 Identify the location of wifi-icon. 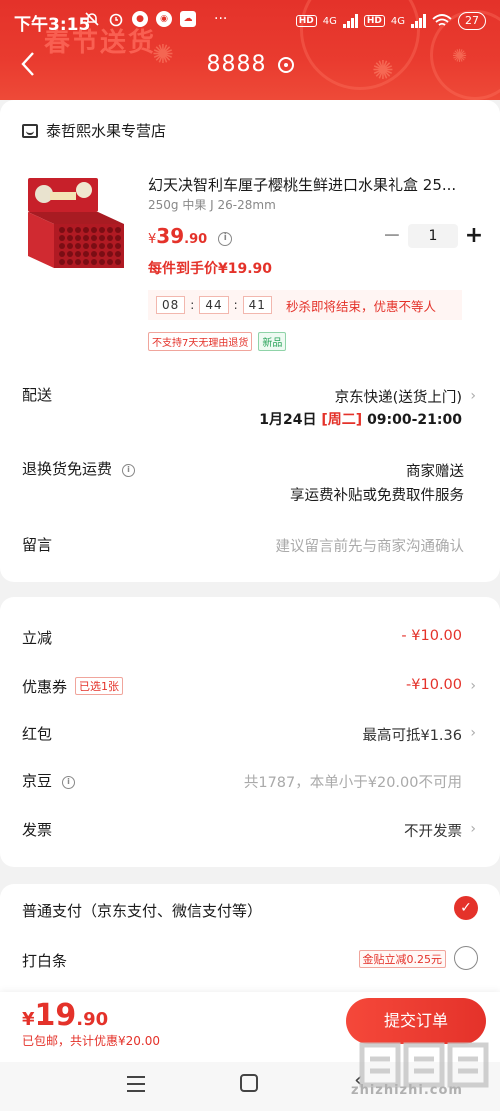
(442, 20).